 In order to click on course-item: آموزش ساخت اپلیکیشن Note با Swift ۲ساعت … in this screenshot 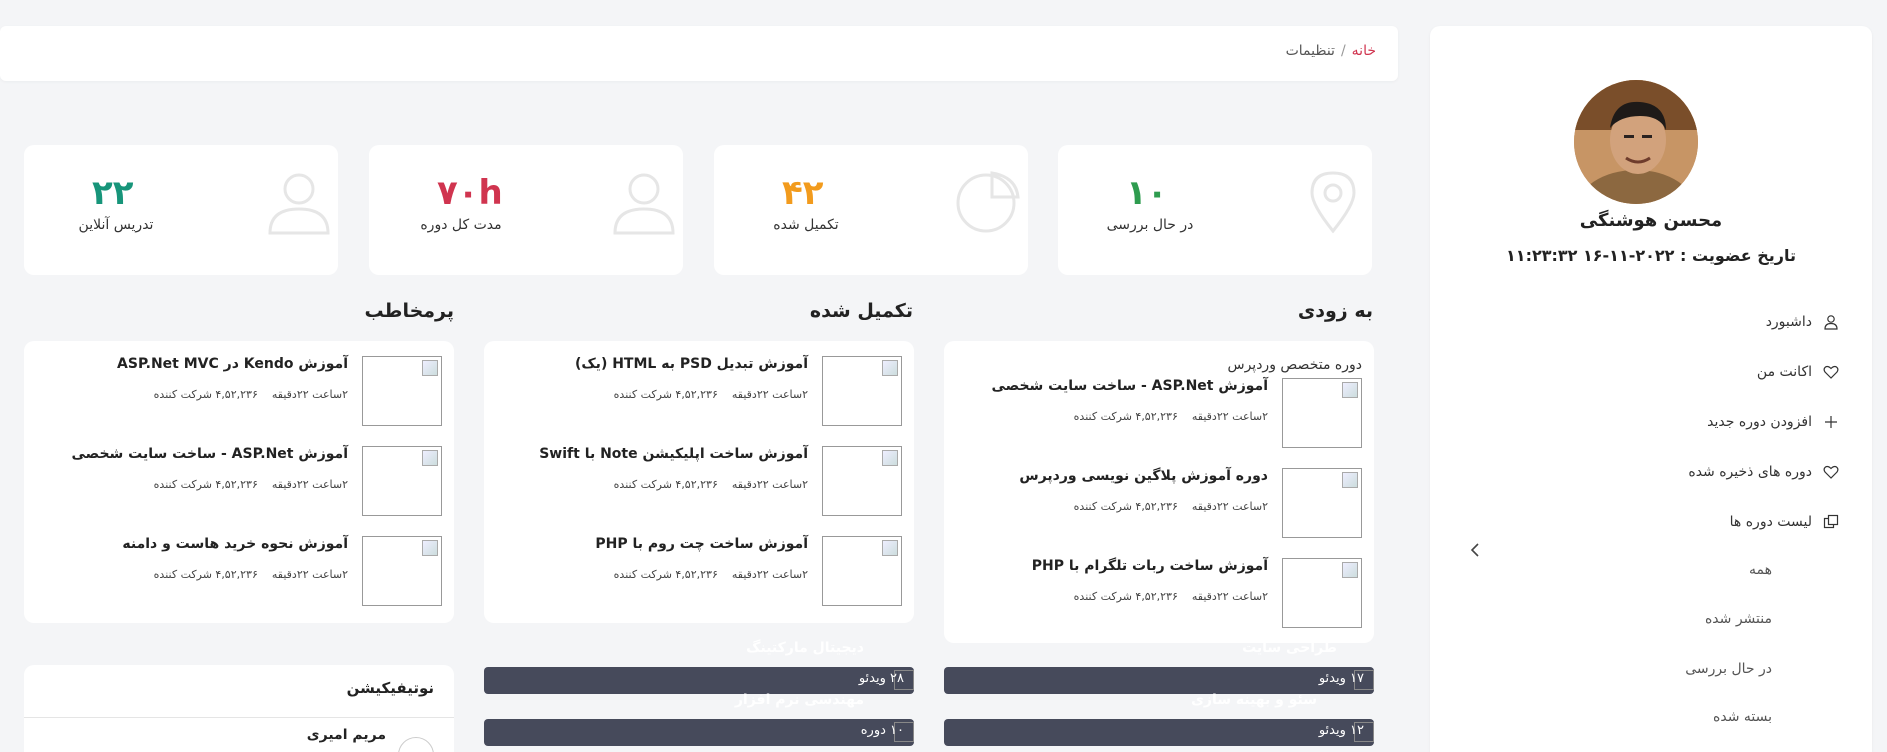, I will do `click(699, 482)`.